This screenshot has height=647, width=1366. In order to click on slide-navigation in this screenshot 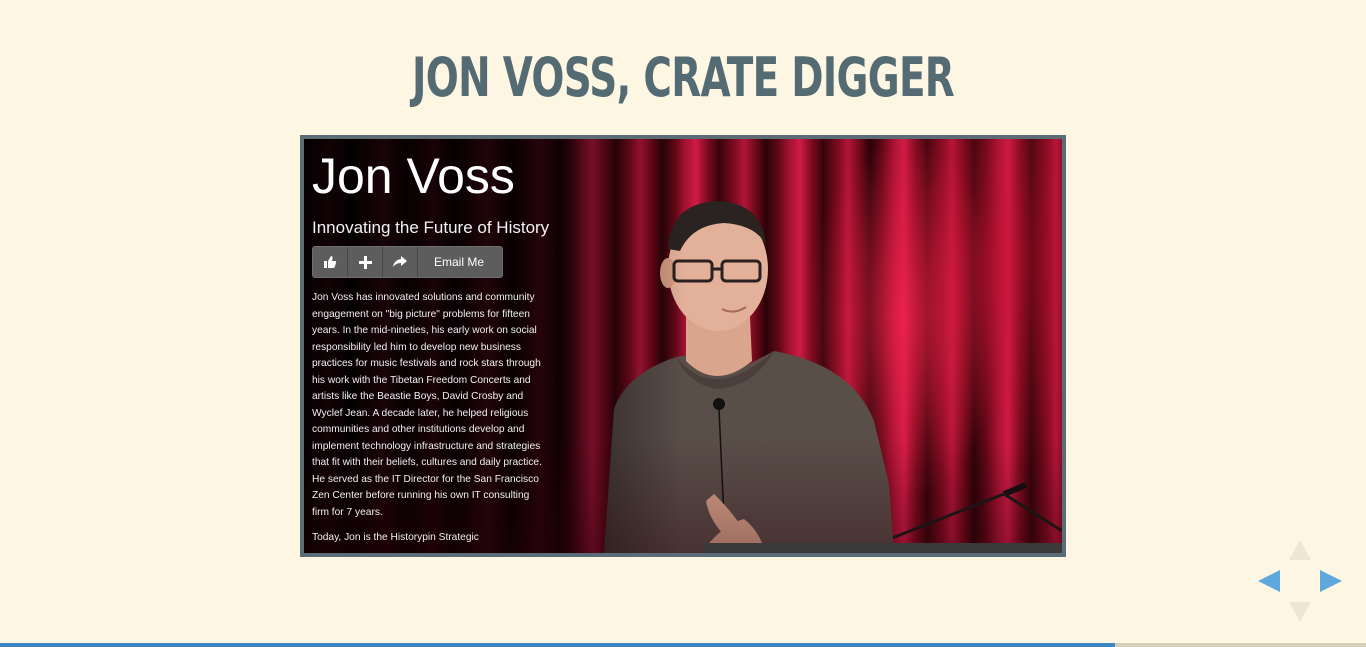, I will do `click(1300, 581)`.